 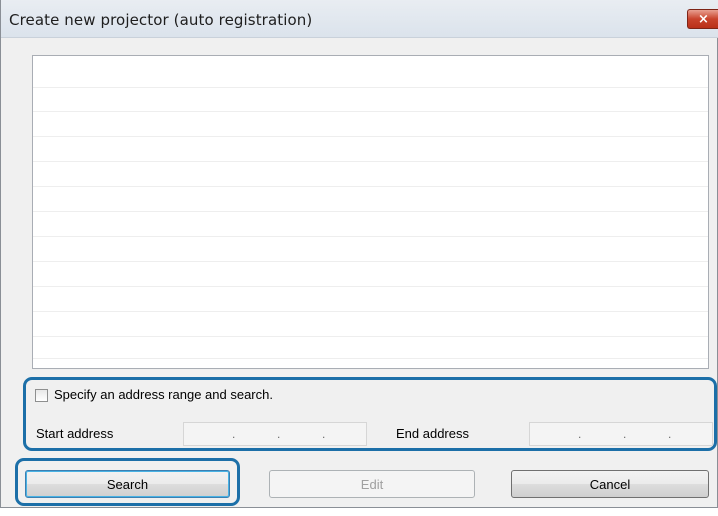 I want to click on close-button: ×, so click(x=702, y=19).